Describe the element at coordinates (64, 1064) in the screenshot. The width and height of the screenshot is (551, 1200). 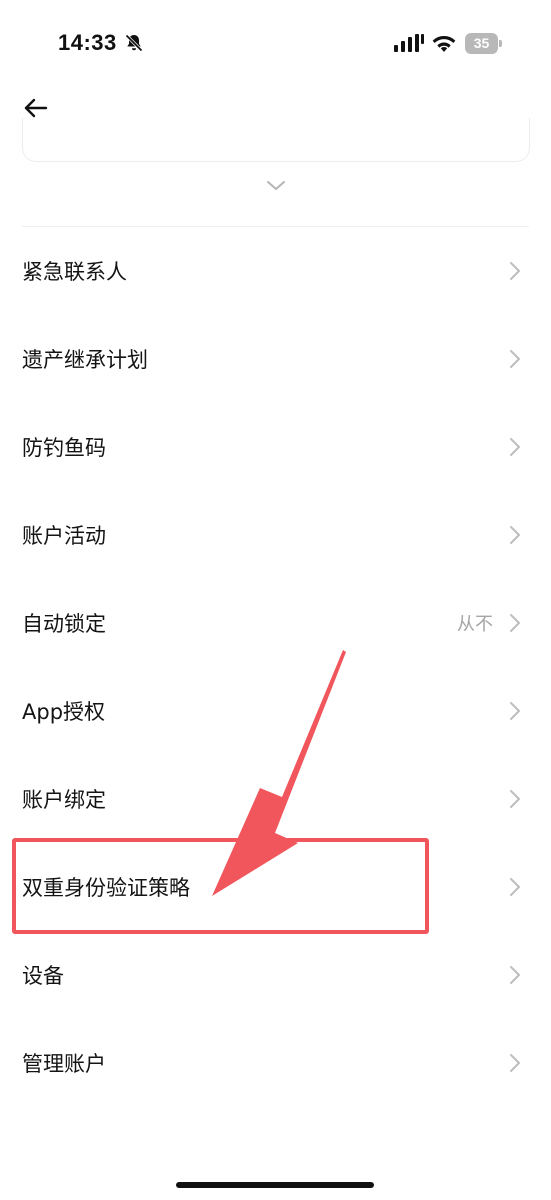
I see `menu-item-label: 管理账户` at that location.